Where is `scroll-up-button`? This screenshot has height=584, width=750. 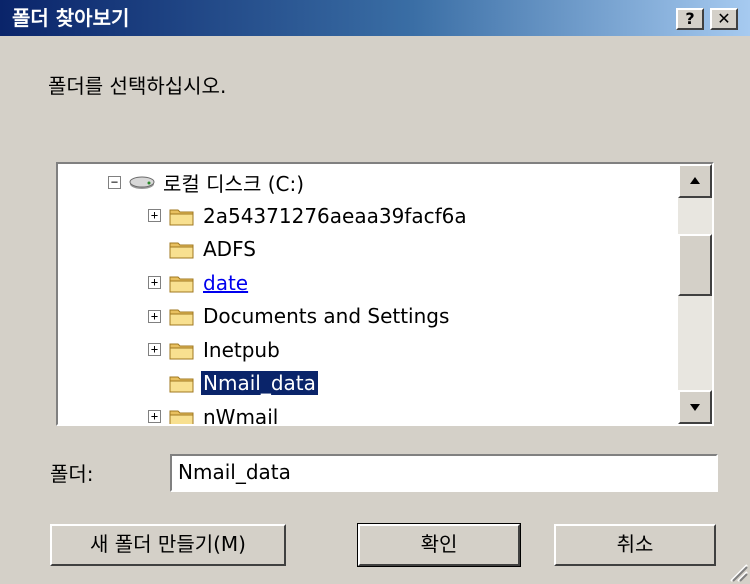
scroll-up-button is located at coordinates (695, 181).